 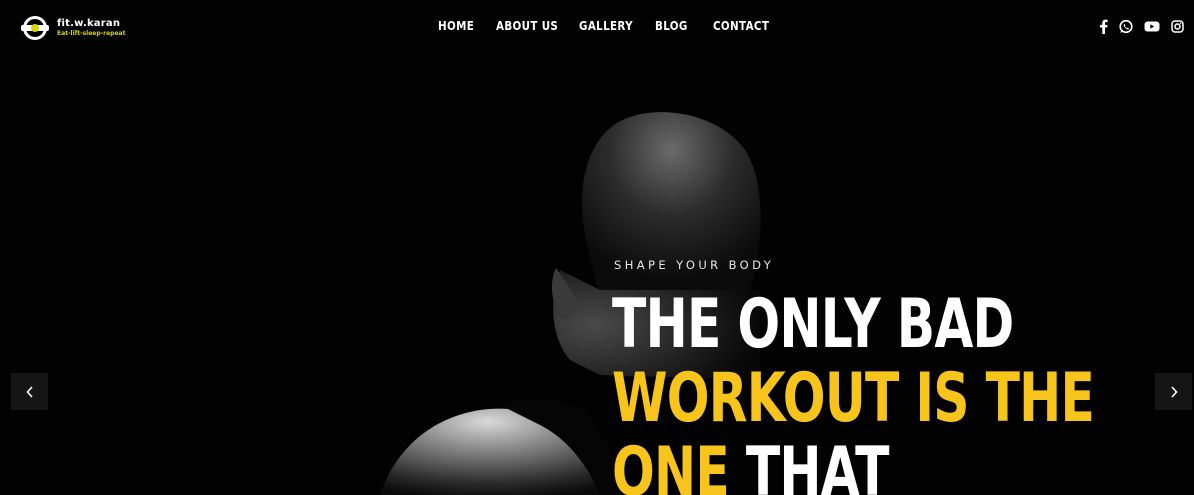 I want to click on chevron-right-icon, so click(x=1174, y=391).